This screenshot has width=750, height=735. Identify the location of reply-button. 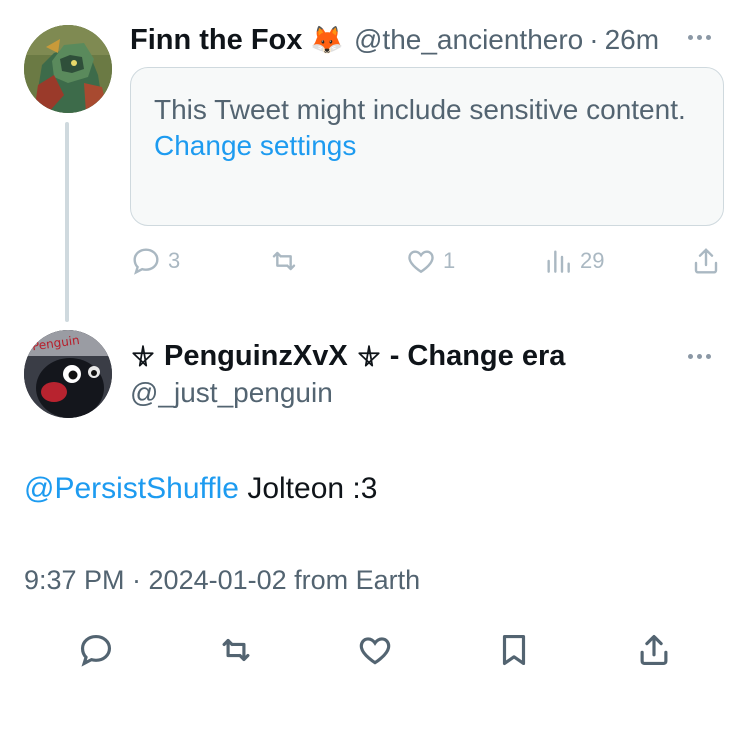
(96, 650).